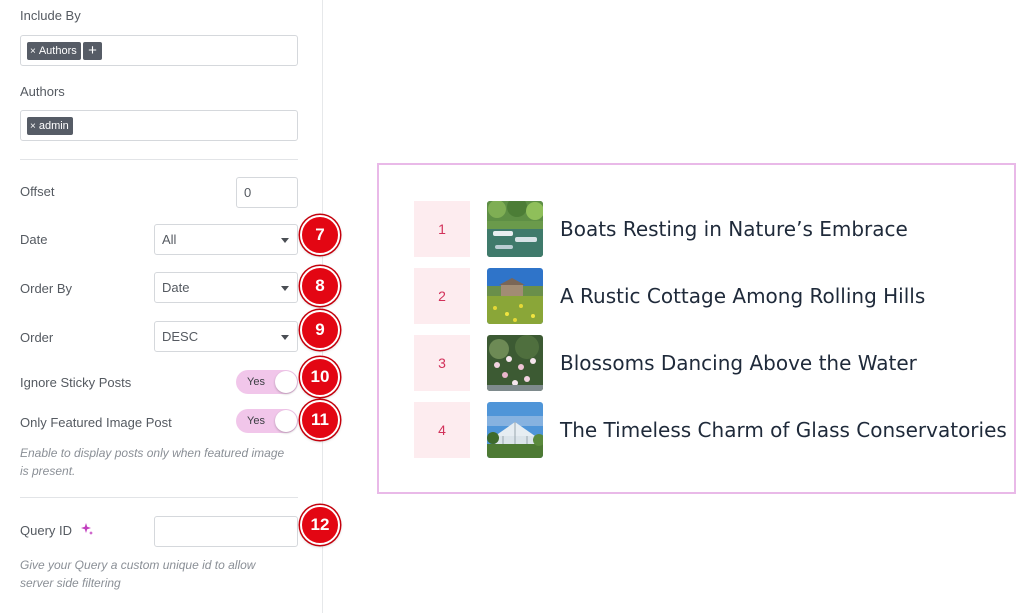 The width and height of the screenshot is (1024, 613). What do you see at coordinates (320, 235) in the screenshot?
I see `step-badge-7: 7` at bounding box center [320, 235].